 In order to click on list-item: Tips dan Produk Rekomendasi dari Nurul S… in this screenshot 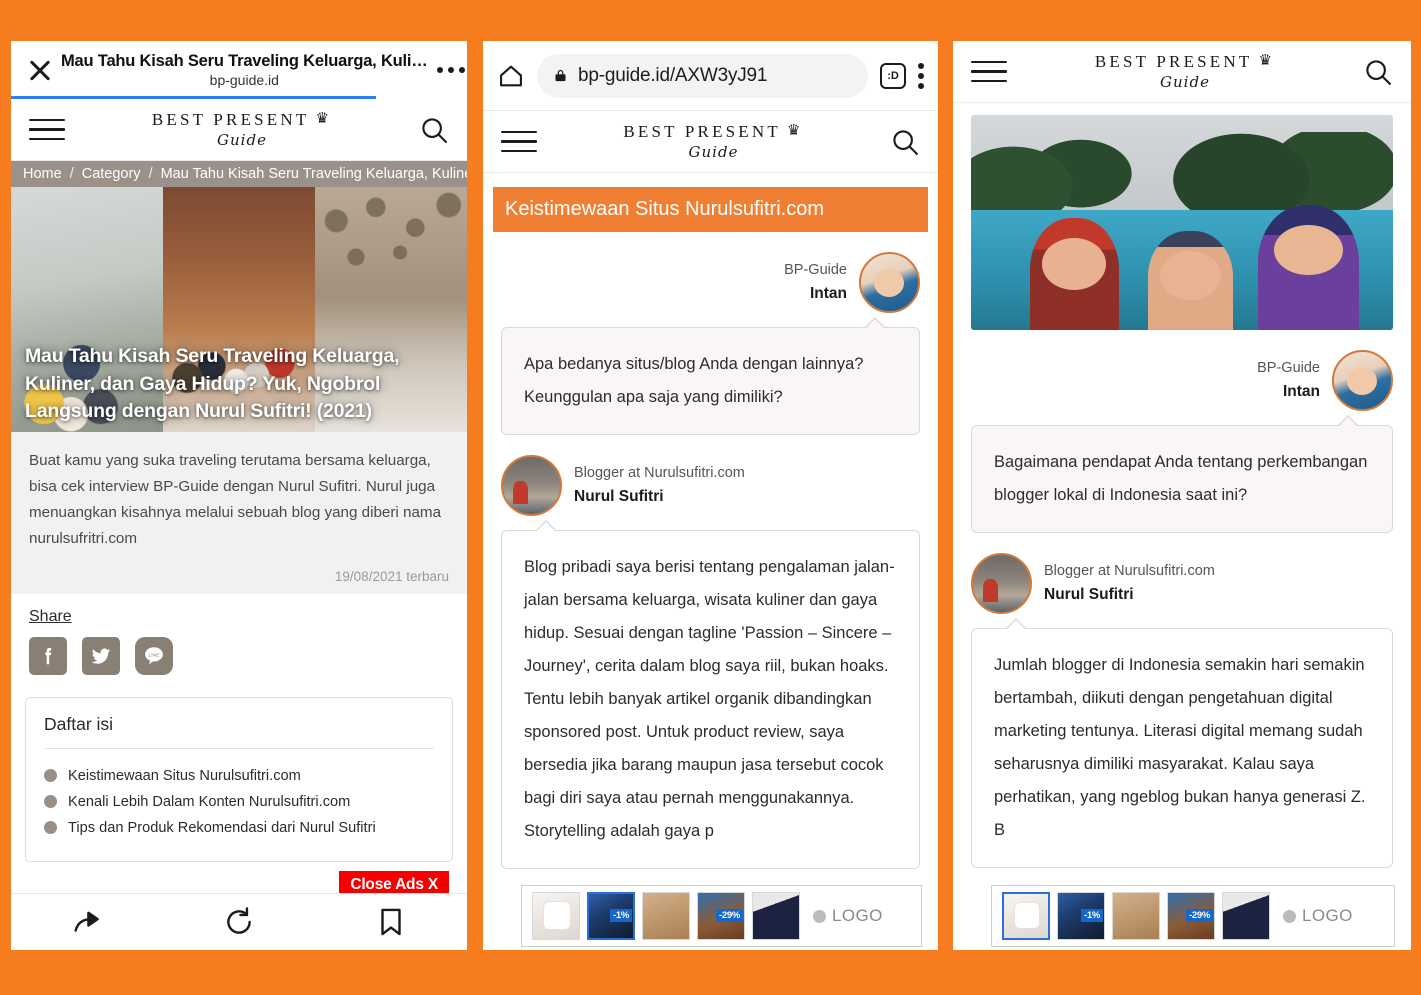, I will do `click(239, 828)`.